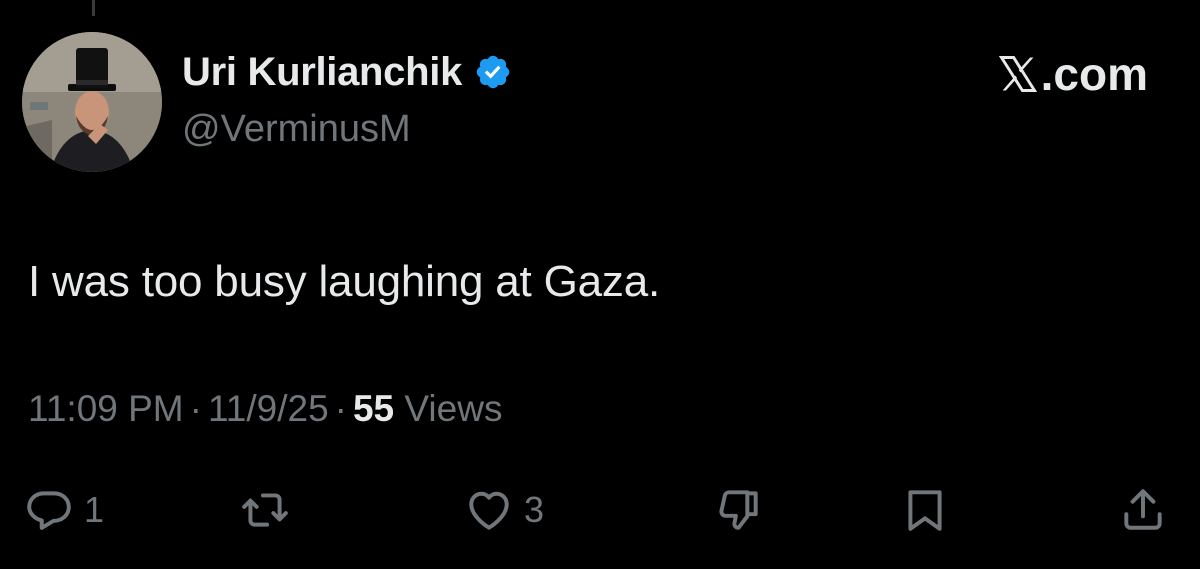 The height and width of the screenshot is (569, 1200). Describe the element at coordinates (925, 510) in the screenshot. I see `bookmark-icon` at that location.